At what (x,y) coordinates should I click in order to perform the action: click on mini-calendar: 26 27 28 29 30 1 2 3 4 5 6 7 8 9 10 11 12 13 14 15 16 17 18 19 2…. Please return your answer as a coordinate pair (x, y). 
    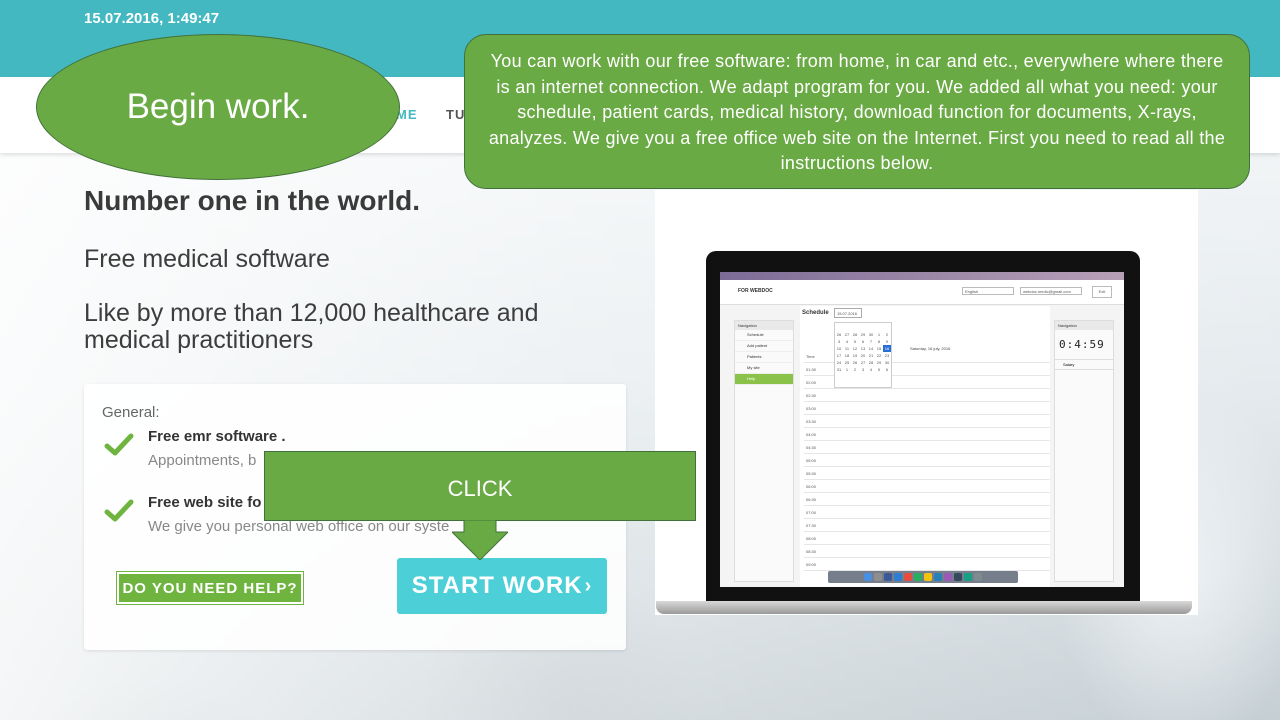
    Looking at the image, I should click on (863, 355).